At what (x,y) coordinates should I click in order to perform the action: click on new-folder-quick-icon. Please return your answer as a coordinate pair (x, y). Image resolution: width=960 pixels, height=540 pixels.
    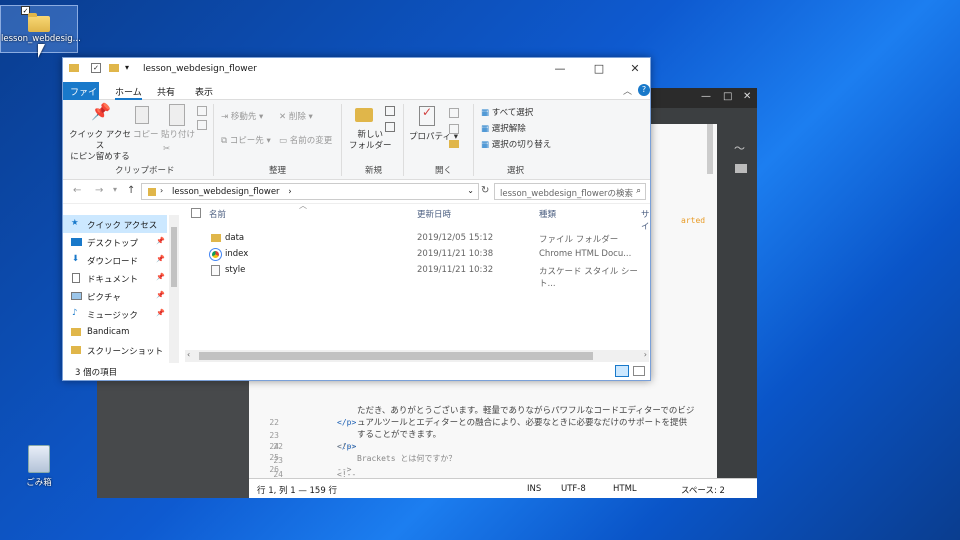
    Looking at the image, I should click on (114, 68).